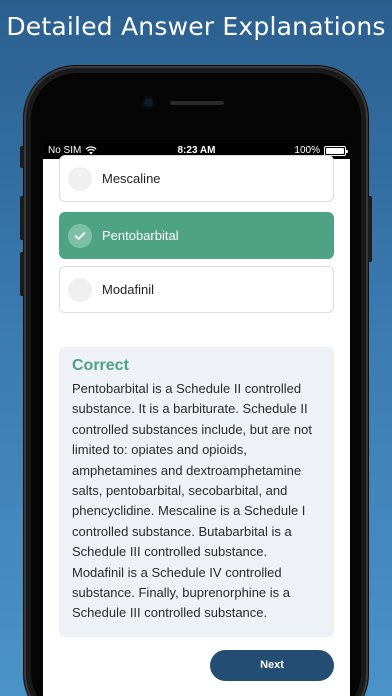 This screenshot has width=392, height=696. Describe the element at coordinates (197, 103) in the screenshot. I see `earpiece-speaker` at that location.